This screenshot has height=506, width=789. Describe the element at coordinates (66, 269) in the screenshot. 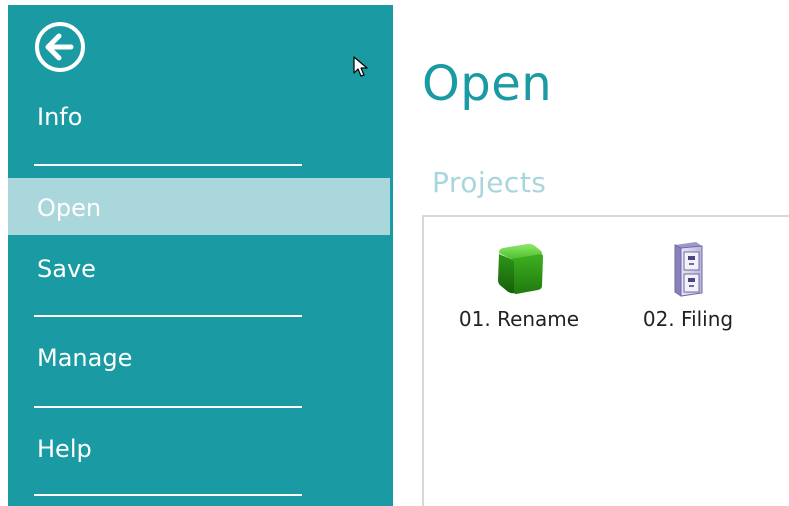

I see `sidebar-item-label: Save` at that location.